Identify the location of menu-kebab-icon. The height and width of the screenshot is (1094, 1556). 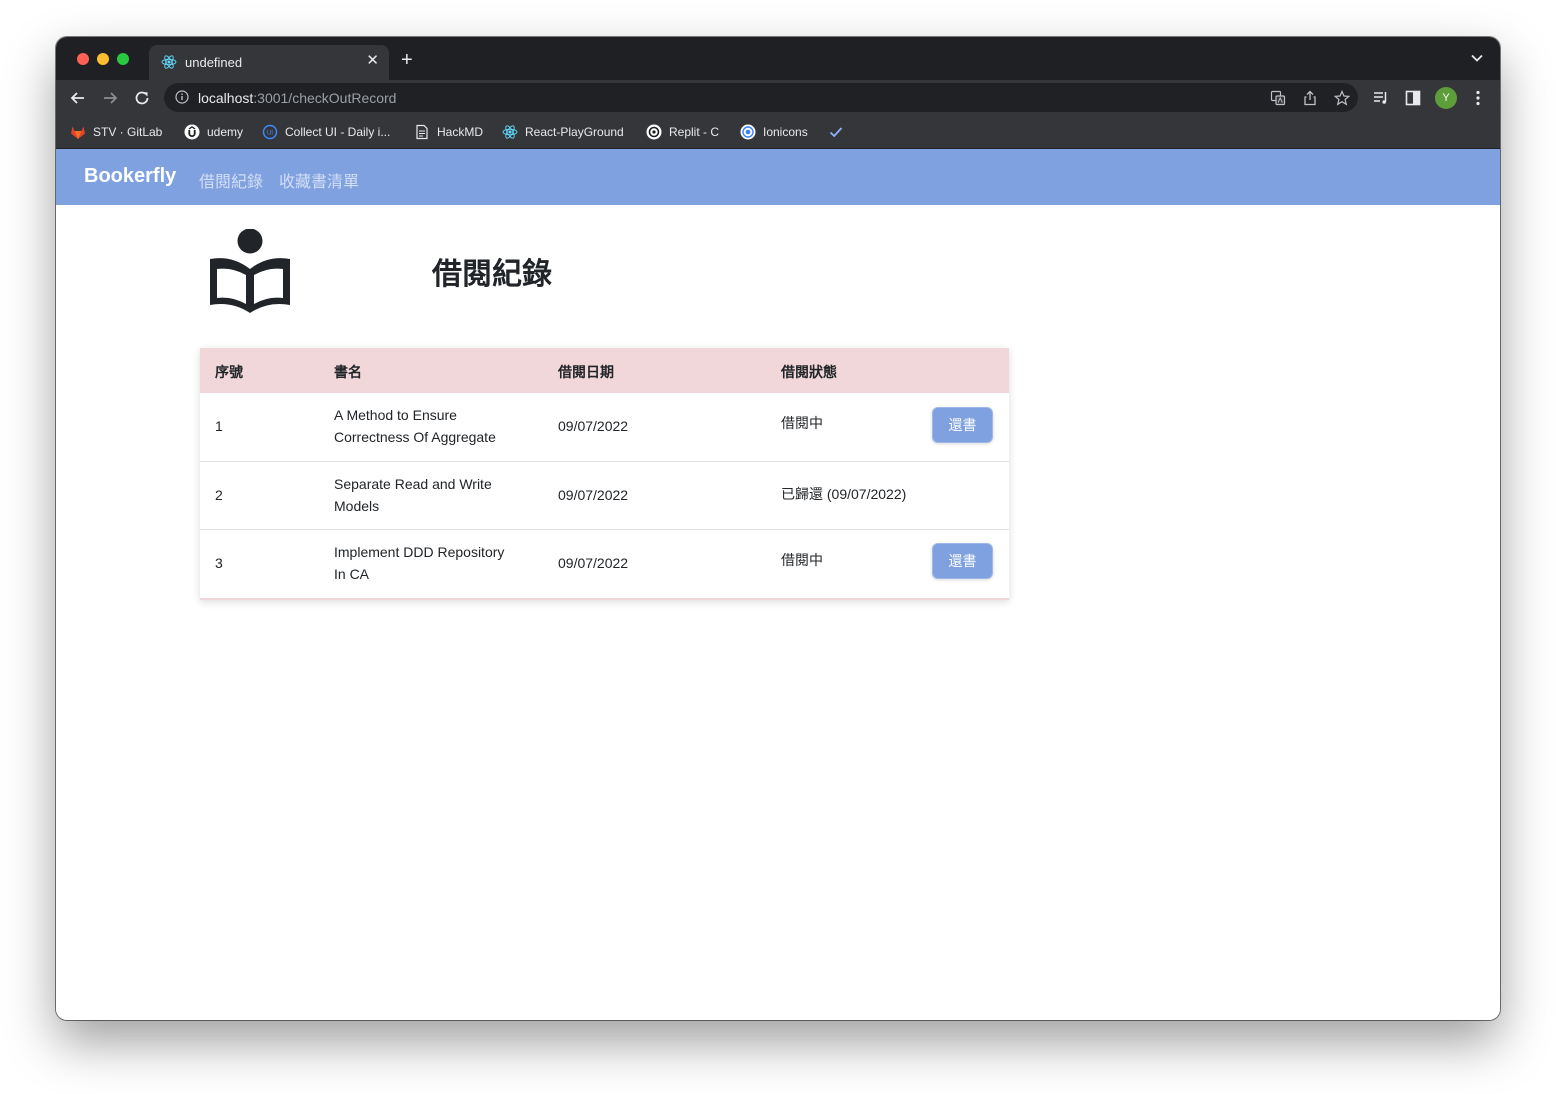
(1478, 98).